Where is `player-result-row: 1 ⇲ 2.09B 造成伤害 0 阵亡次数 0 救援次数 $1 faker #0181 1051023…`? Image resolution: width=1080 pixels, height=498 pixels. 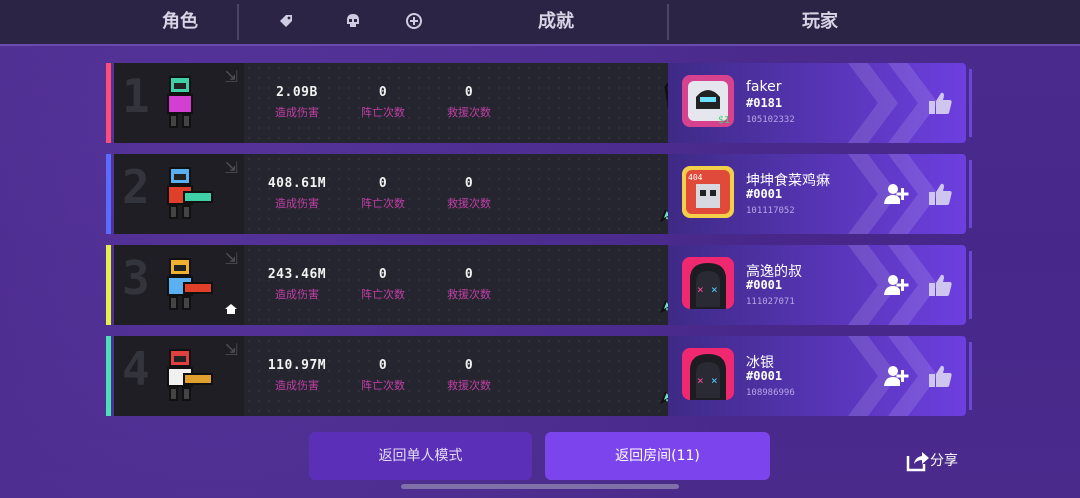
player-result-row: 1 ⇲ 2.09B 造成伤害 0 阵亡次数 0 救援次数 $1 faker #0181 1051023… is located at coordinates (540, 103).